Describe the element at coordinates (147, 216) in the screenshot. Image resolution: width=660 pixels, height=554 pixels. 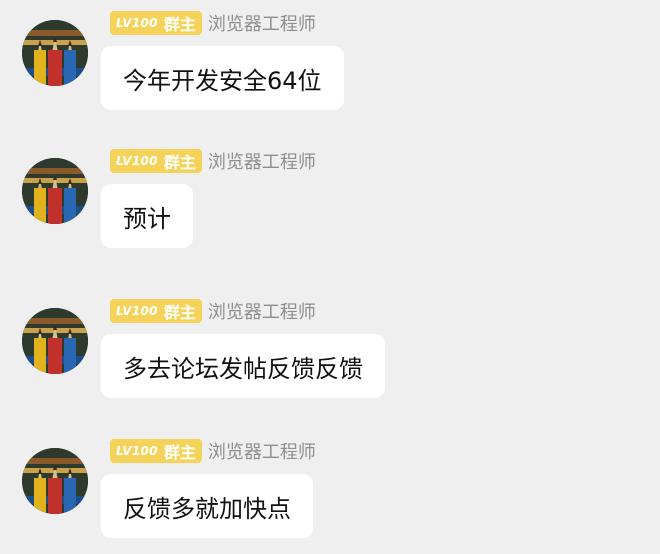
I see `message-bubble: 预计` at that location.